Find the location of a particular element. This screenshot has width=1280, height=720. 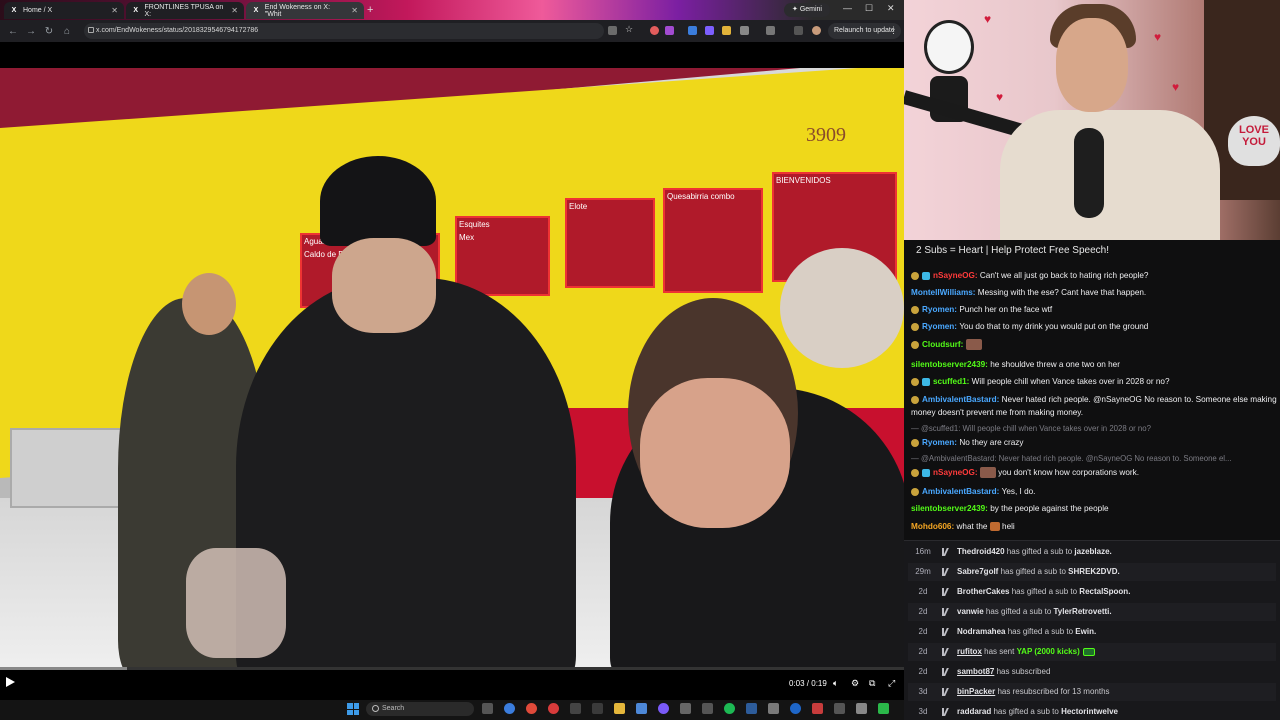

tab-frontlines: X FRONTLINES TPUSA on X: ✕ is located at coordinates (185, 10).